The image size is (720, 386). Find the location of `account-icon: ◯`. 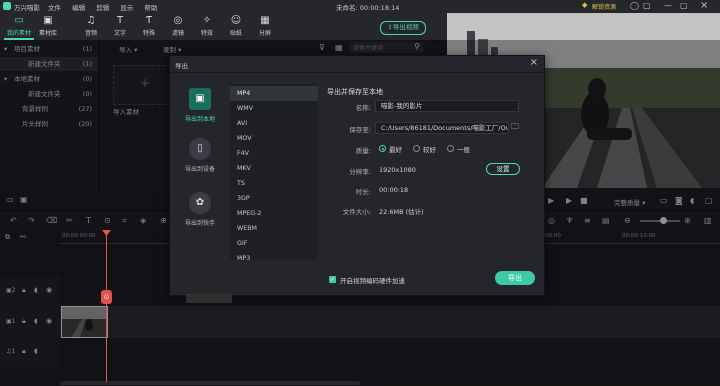

account-icon: ◯ is located at coordinates (634, 5).